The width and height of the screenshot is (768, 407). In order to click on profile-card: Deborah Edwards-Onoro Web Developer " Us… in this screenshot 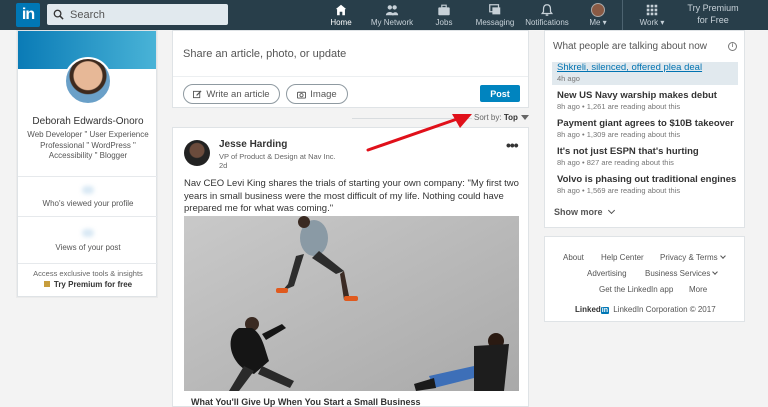, I will do `click(87, 163)`.